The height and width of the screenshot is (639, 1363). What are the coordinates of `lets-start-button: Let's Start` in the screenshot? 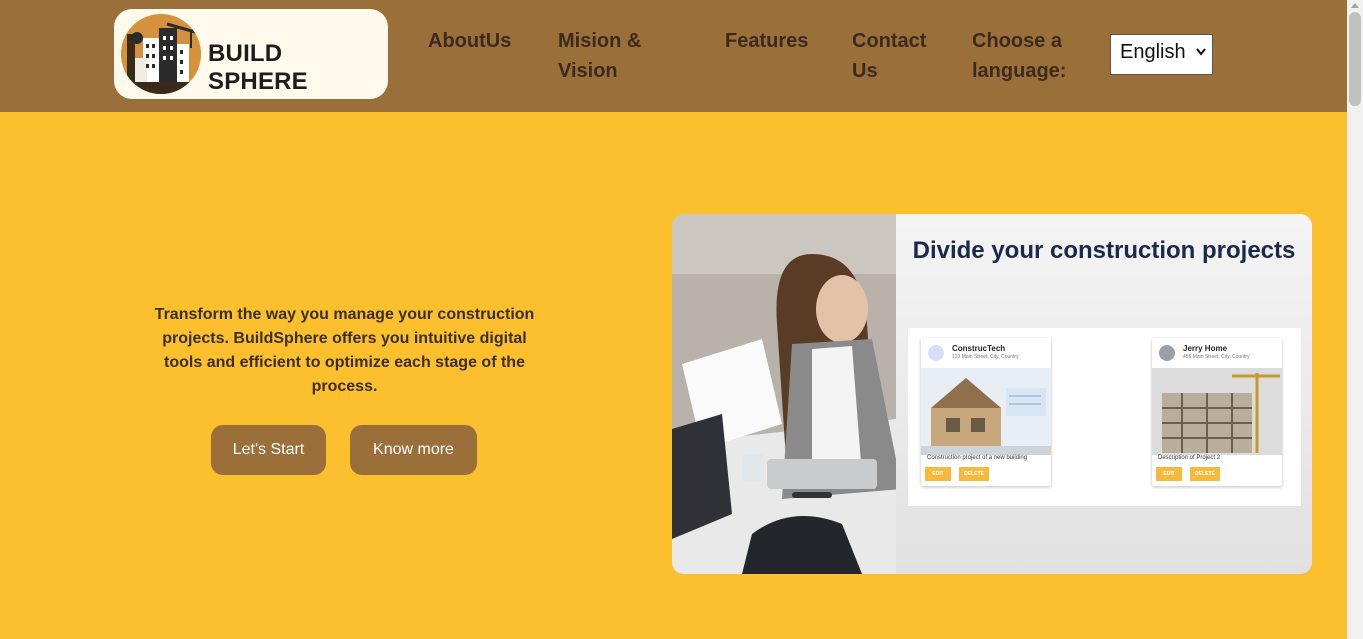 It's located at (268, 450).